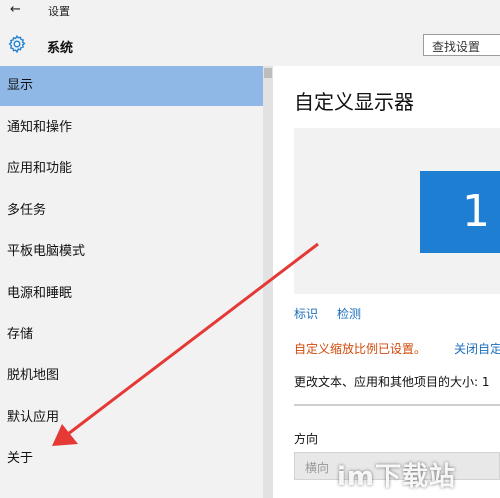 This screenshot has width=500, height=498. What do you see at coordinates (397, 477) in the screenshot?
I see `watermark: im下载站` at bounding box center [397, 477].